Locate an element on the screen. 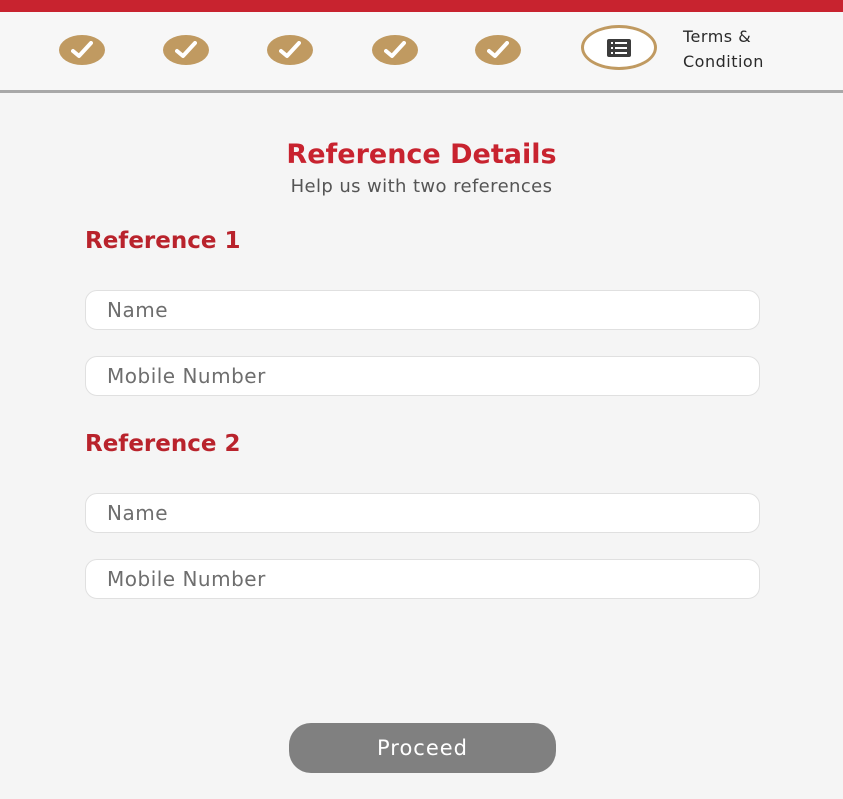 Image resolution: width=843 pixels, height=799 pixels. stepper-divider is located at coordinates (421, 91).